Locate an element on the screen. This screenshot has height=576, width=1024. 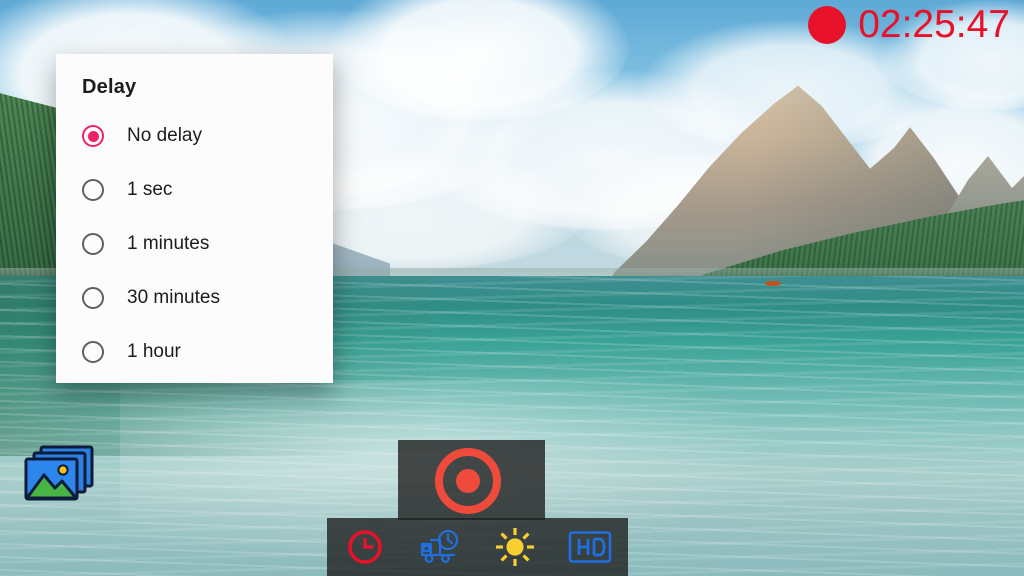
delay-option-1-sec: 1 sec is located at coordinates (194, 190).